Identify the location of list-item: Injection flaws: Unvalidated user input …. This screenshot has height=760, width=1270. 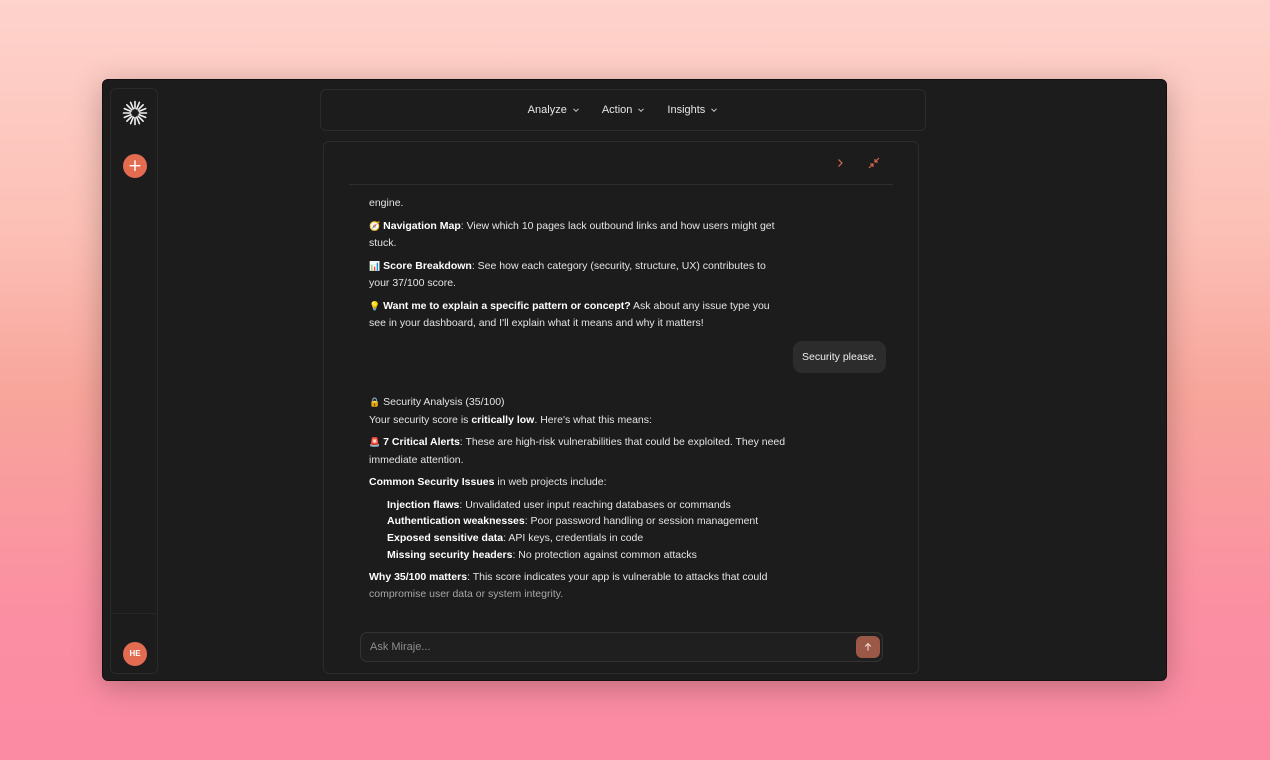
(588, 505).